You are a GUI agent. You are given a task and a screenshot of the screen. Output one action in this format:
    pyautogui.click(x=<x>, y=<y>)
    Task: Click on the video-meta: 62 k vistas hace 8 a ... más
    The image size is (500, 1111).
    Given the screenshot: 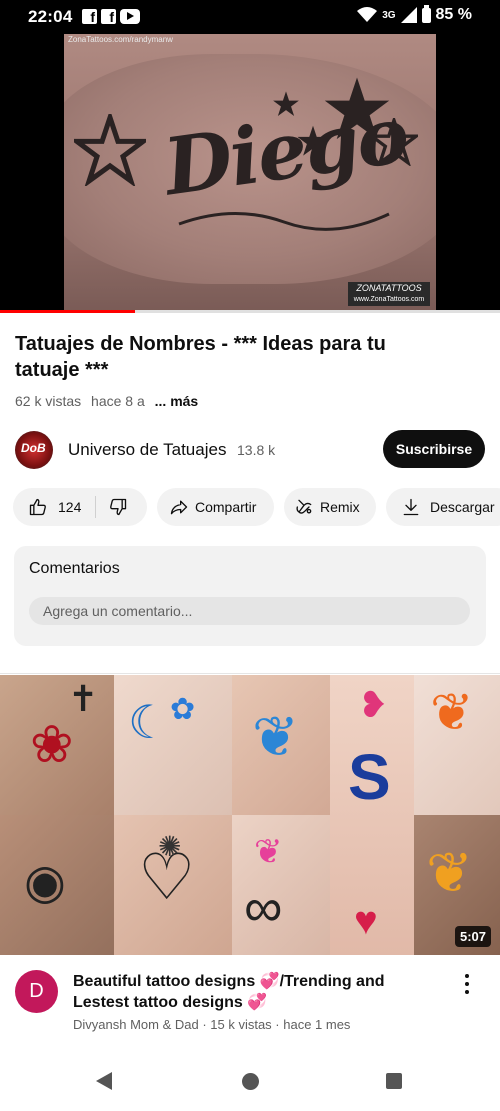 What is the action you would take?
    pyautogui.click(x=106, y=401)
    